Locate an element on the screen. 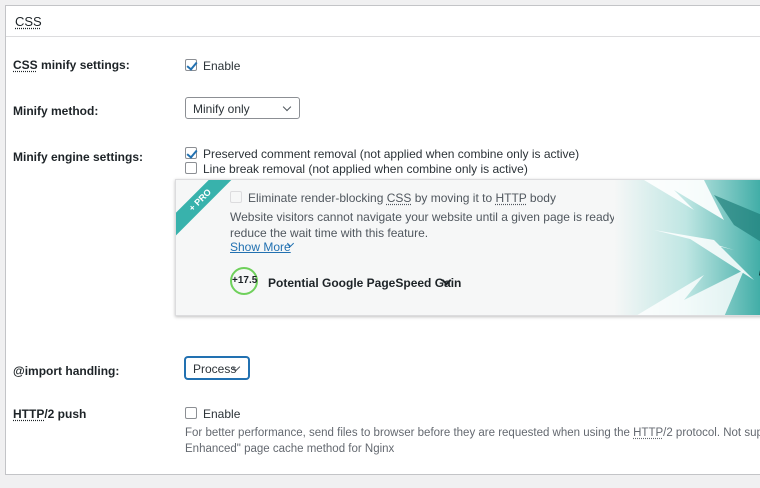 This screenshot has width=760, height=488. pagespeed-gain-label: Potential Google PageSpeed Gain is located at coordinates (364, 283).